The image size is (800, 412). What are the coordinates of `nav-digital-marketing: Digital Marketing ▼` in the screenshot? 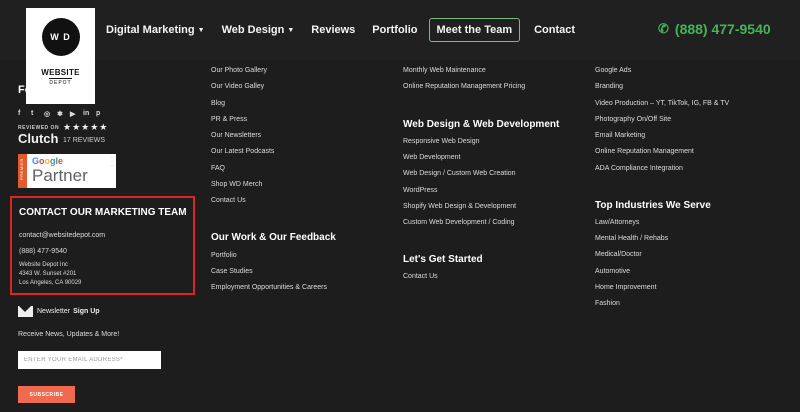 It's located at (155, 30).